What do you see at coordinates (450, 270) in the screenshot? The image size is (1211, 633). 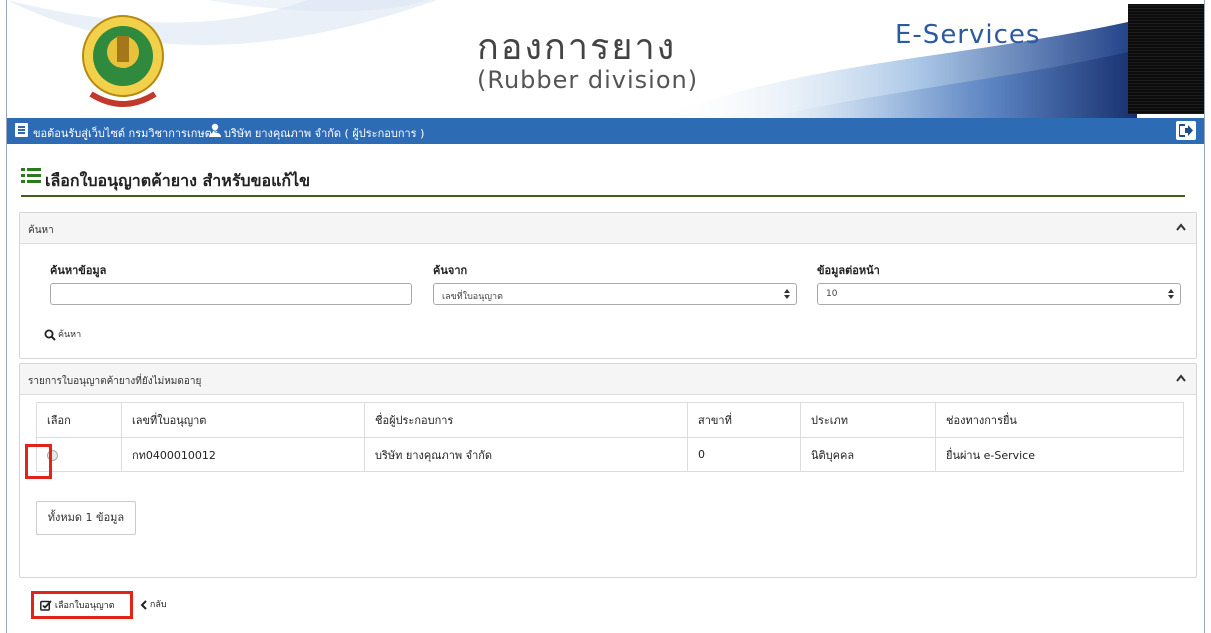 I see `search-from-label: ค้นจาก` at bounding box center [450, 270].